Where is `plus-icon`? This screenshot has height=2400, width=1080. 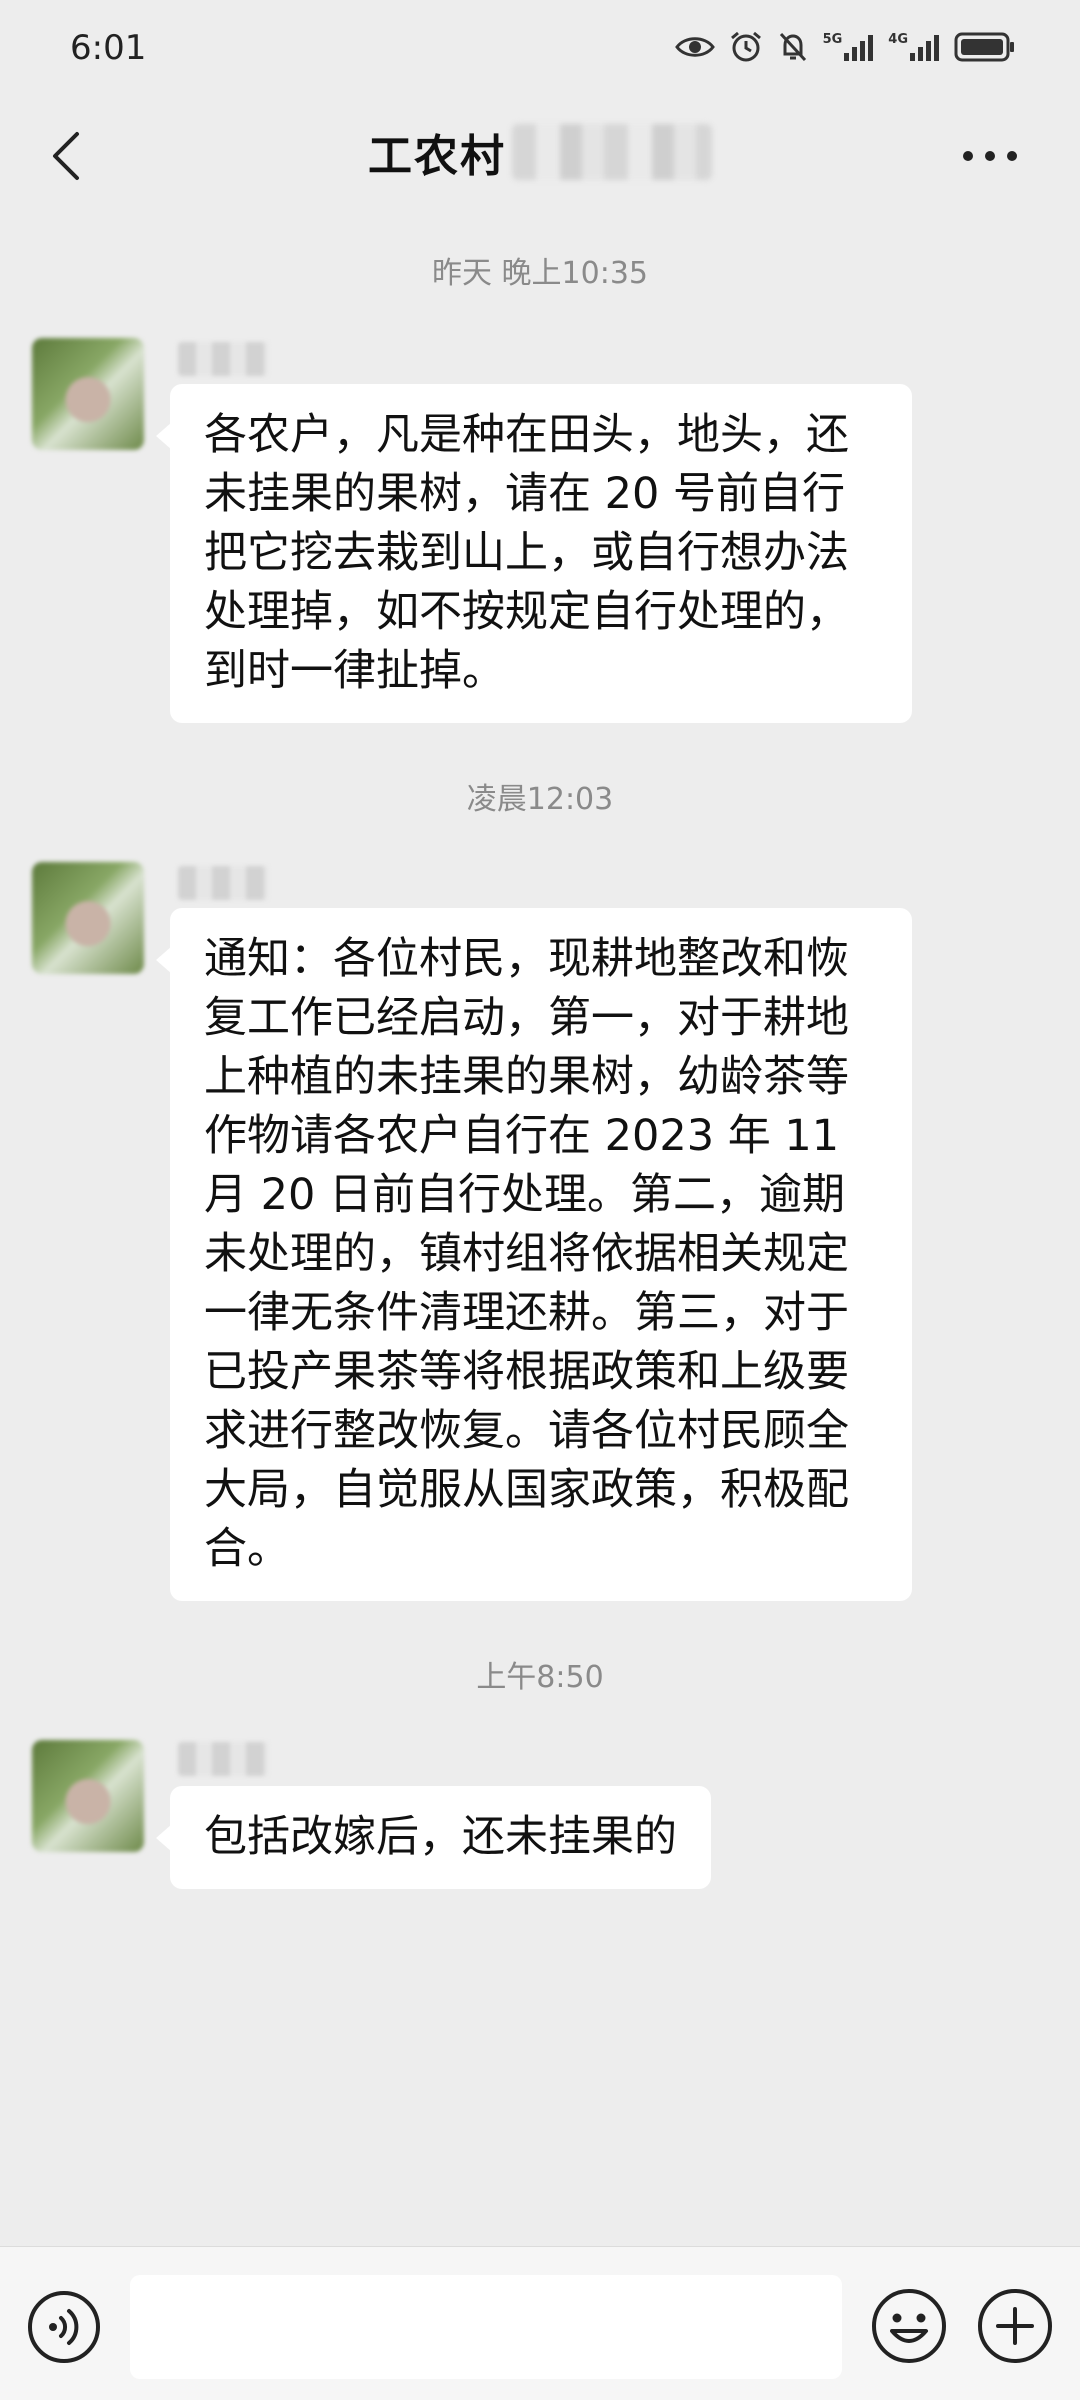
plus-icon is located at coordinates (1015, 2326).